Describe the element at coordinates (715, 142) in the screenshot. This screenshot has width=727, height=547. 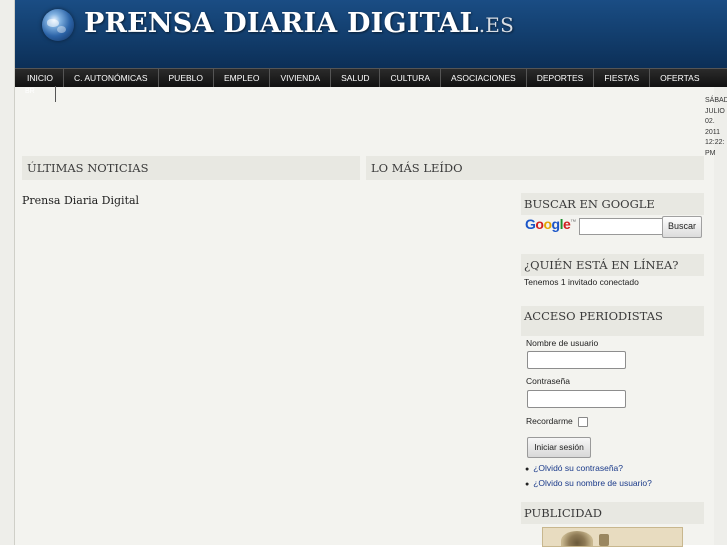
I see `date-line: 12:22:` at that location.